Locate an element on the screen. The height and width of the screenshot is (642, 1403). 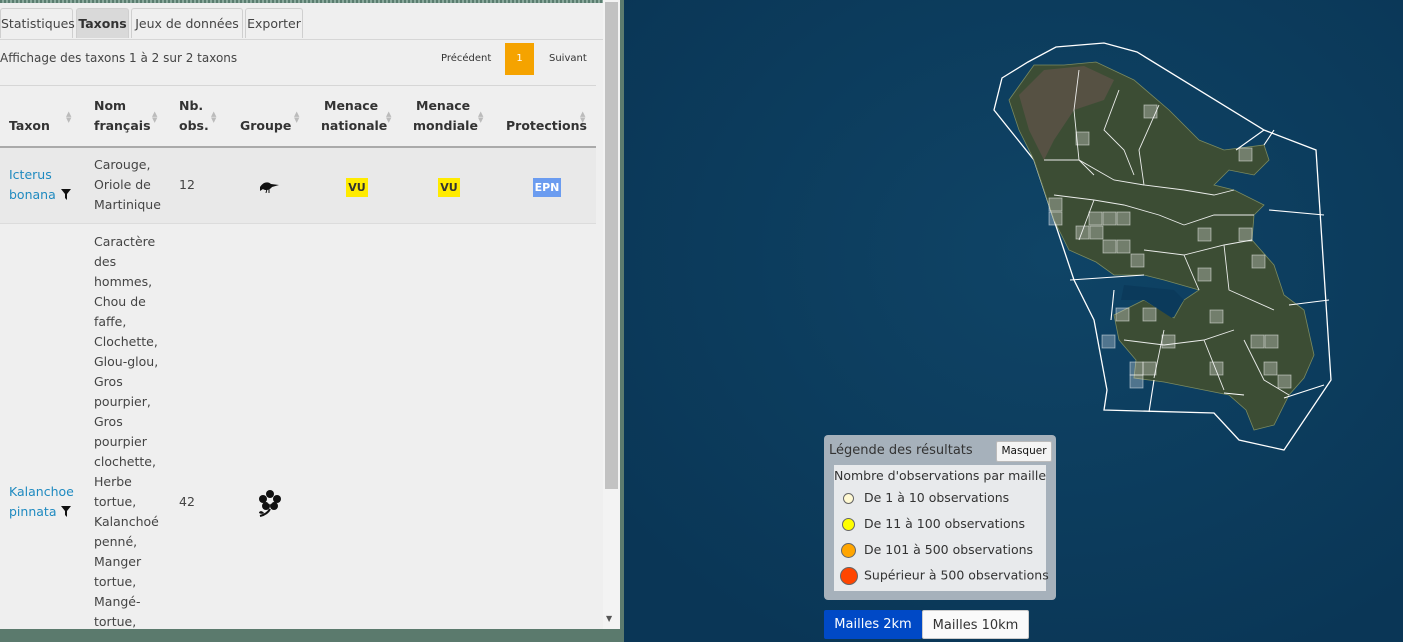
row-divider is located at coordinates (298, 223).